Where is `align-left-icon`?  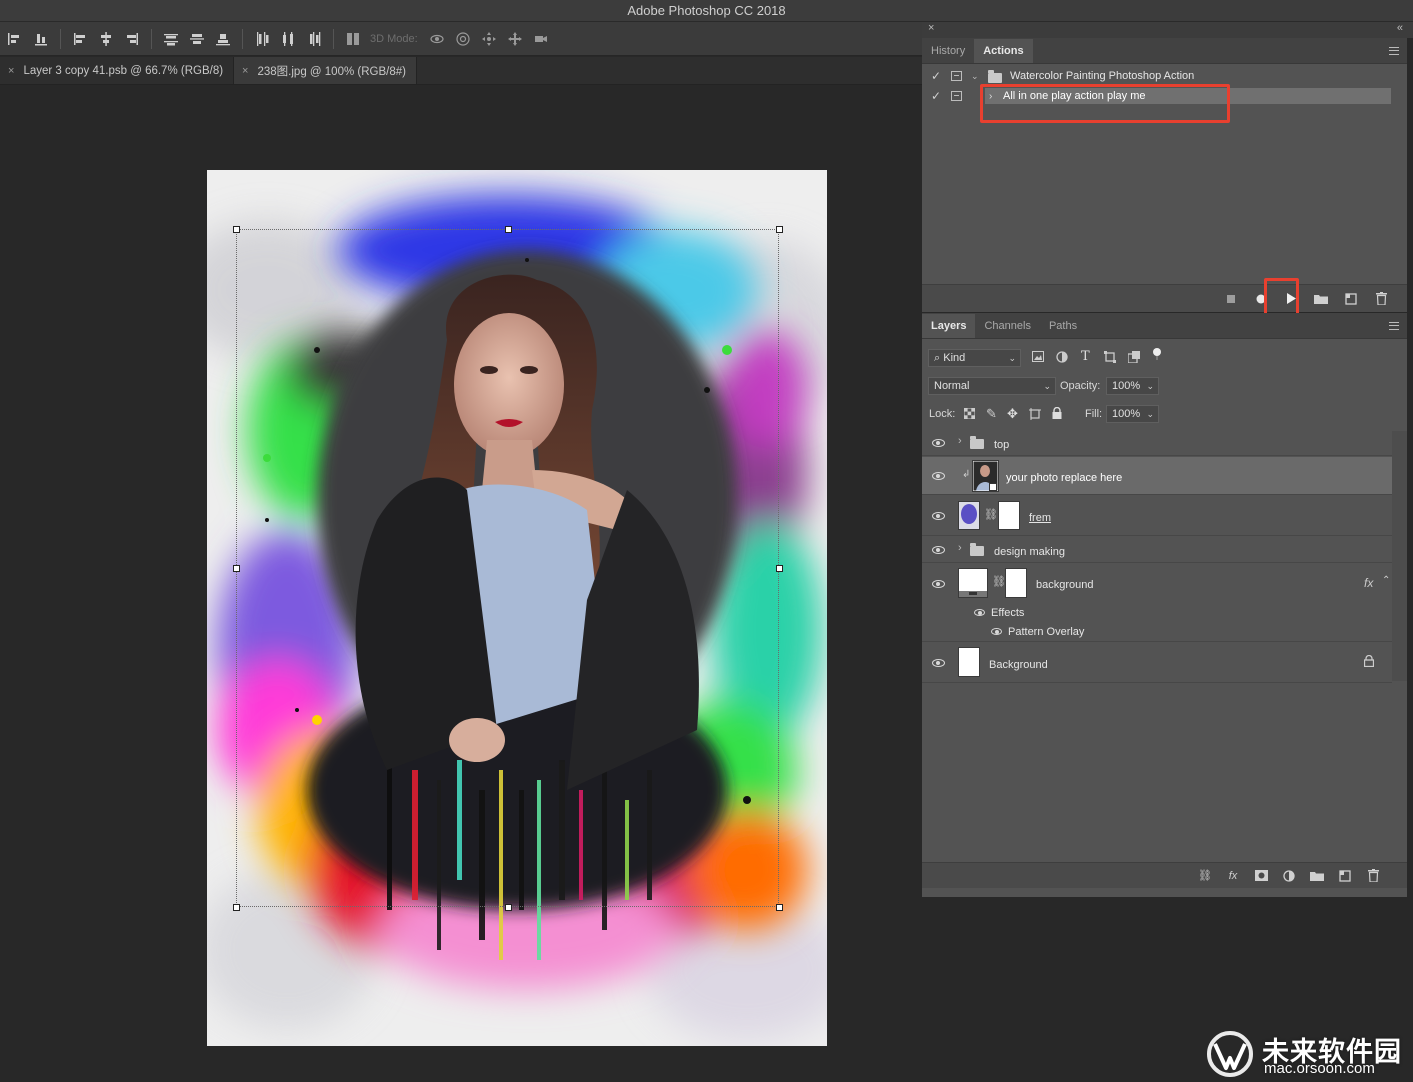 align-left-icon is located at coordinates (80, 39).